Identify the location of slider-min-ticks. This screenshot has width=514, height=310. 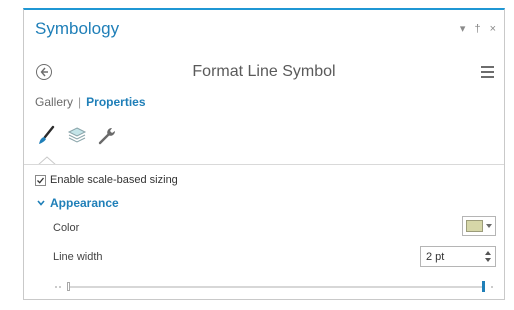
(58, 287).